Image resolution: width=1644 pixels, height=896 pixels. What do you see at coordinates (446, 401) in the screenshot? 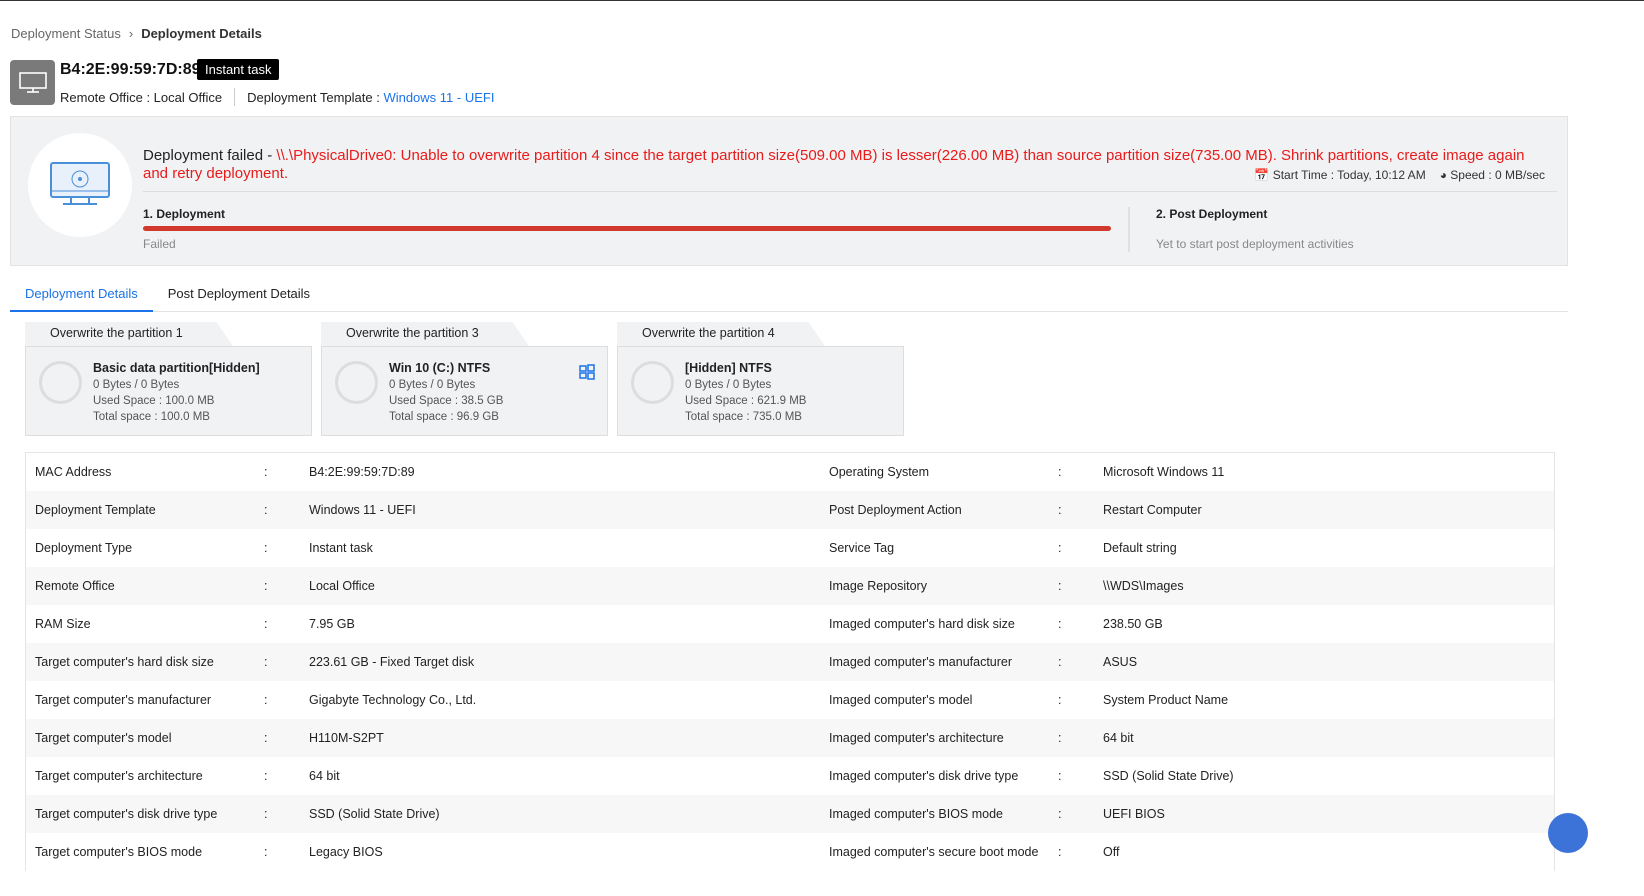
I see `partition-used: Used Space : 38.5 GB` at bounding box center [446, 401].